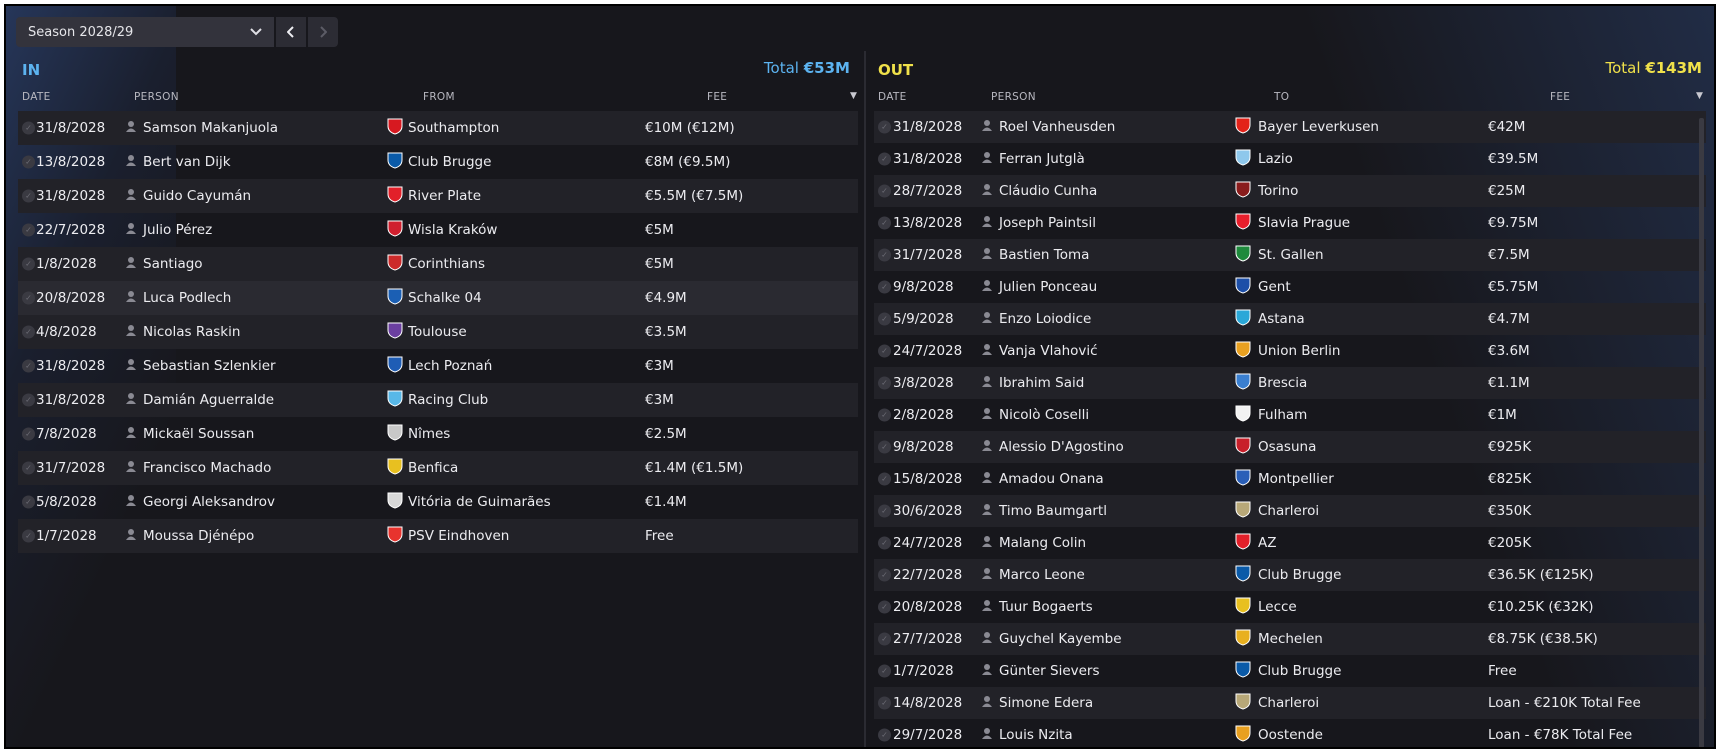 This screenshot has height=755, width=1722. What do you see at coordinates (1046, 607) in the screenshot?
I see `player-name-link: Tuur Bogaerts` at bounding box center [1046, 607].